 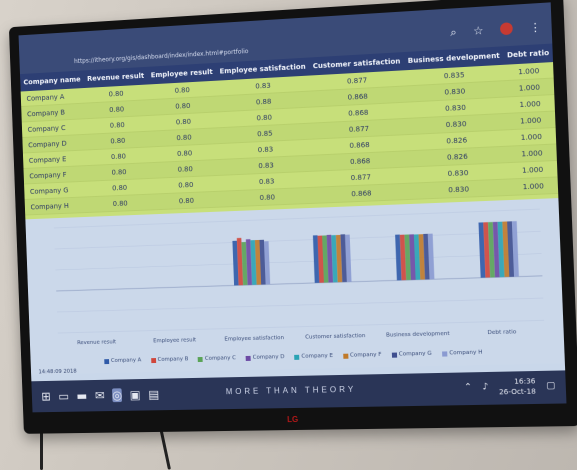 What do you see at coordinates (478, 31) in the screenshot?
I see `star-icon: ☆` at bounding box center [478, 31].